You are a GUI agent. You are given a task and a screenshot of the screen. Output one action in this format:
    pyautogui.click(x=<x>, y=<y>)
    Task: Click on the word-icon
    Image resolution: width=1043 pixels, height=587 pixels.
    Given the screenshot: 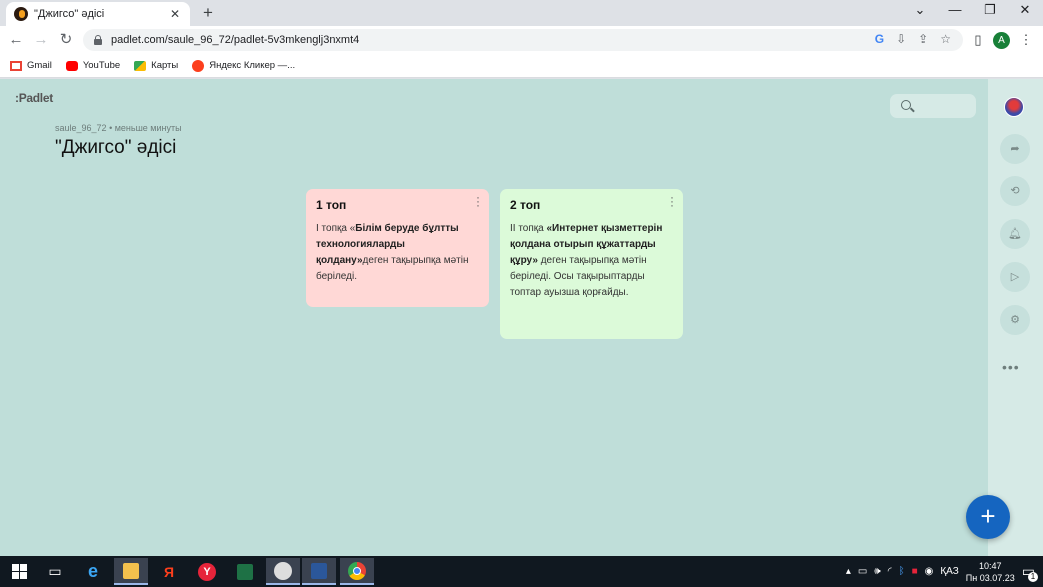 What is the action you would take?
    pyautogui.click(x=319, y=571)
    